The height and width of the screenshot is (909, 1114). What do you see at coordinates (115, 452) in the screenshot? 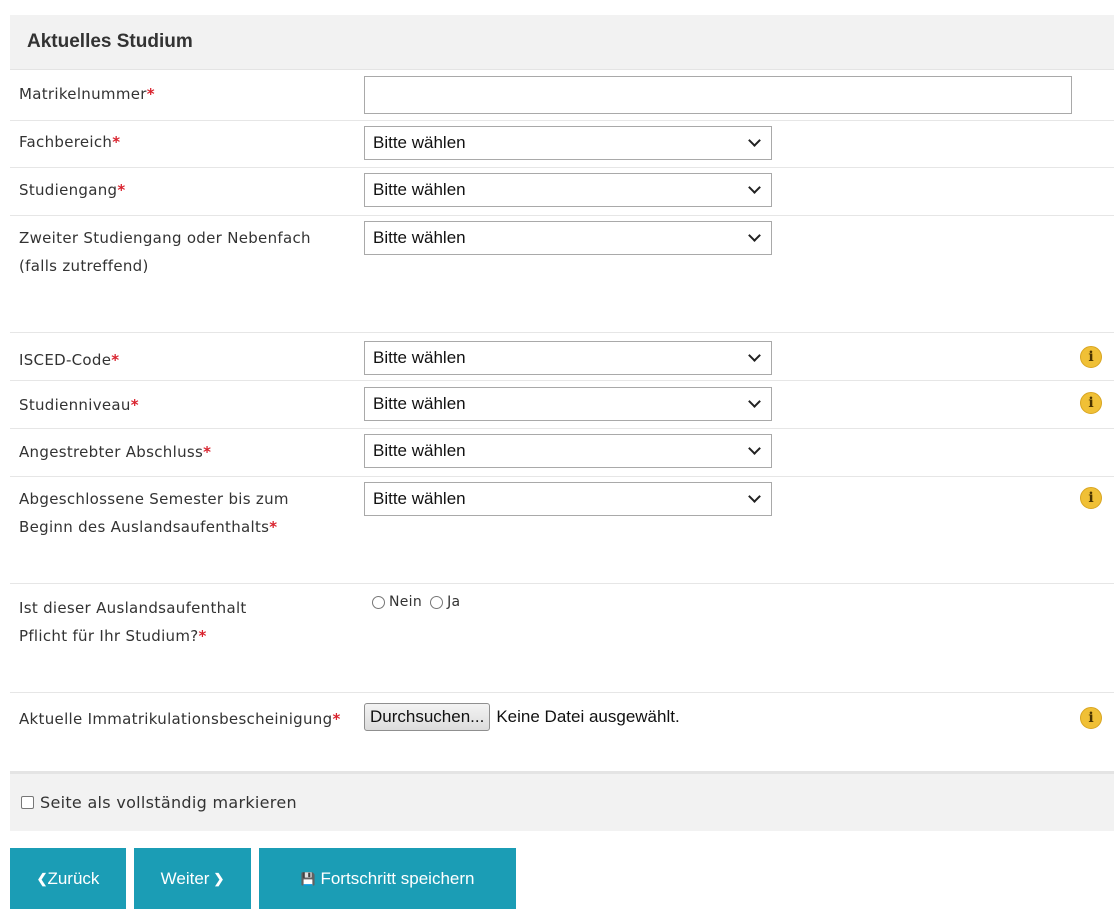
I see `label-abschluss: Angestrebter Abschluss*` at bounding box center [115, 452].